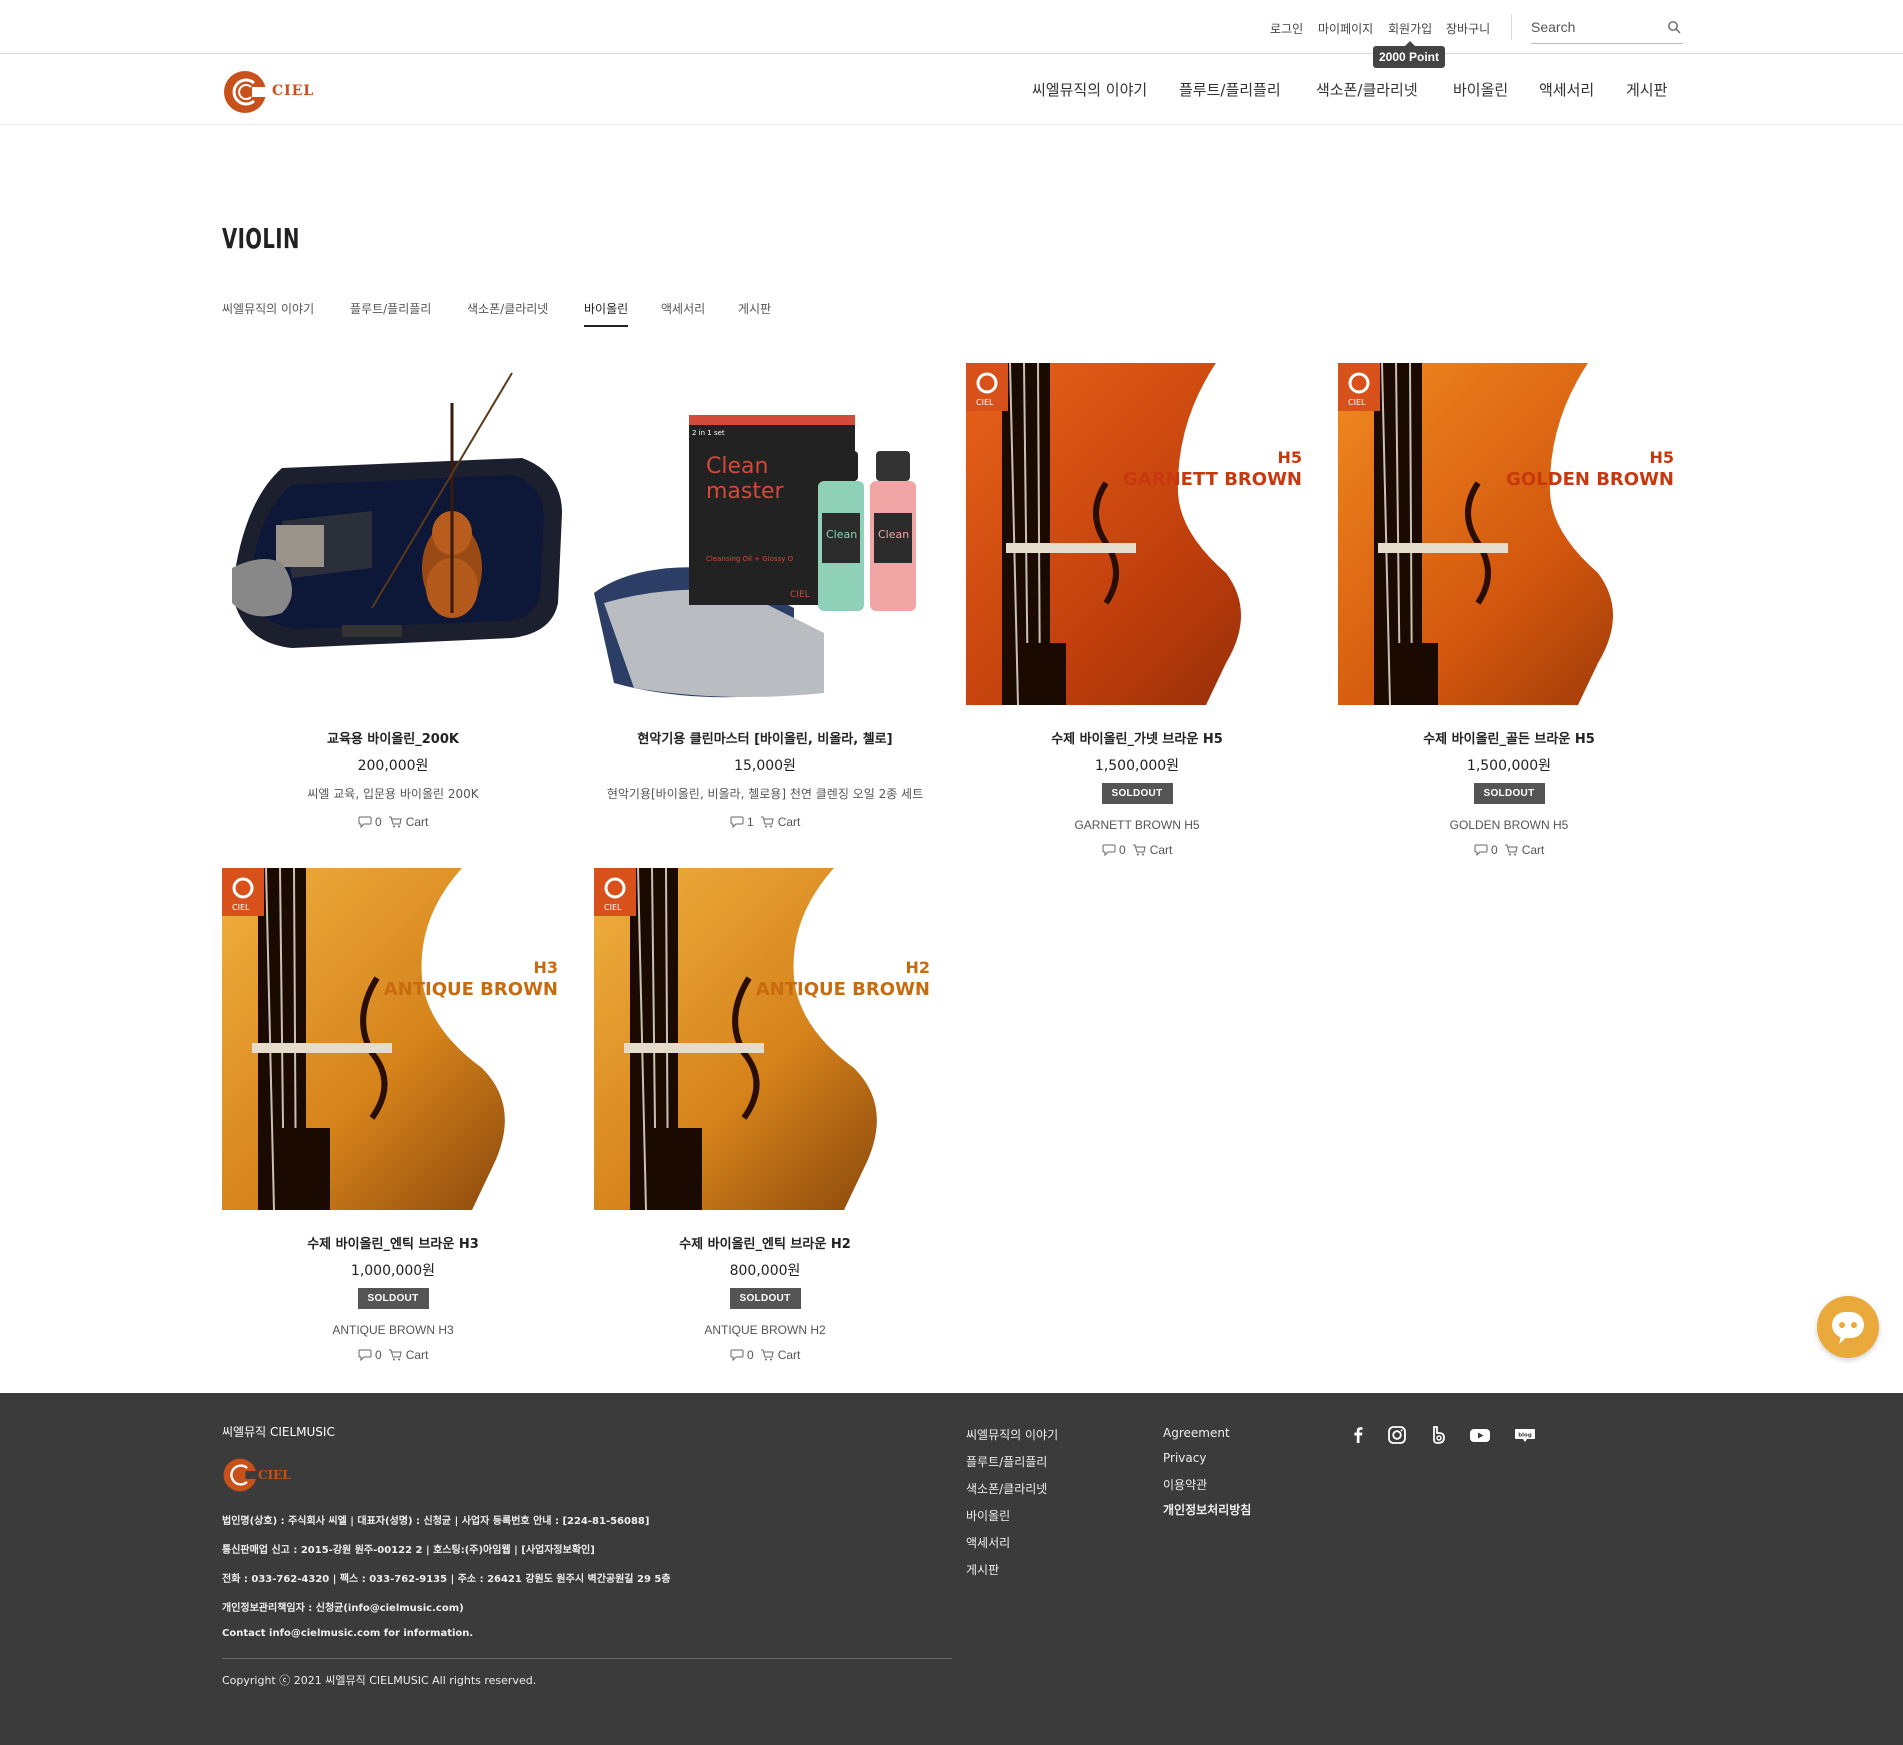 This screenshot has height=1745, width=1903. I want to click on product-price: 15,000원, so click(765, 766).